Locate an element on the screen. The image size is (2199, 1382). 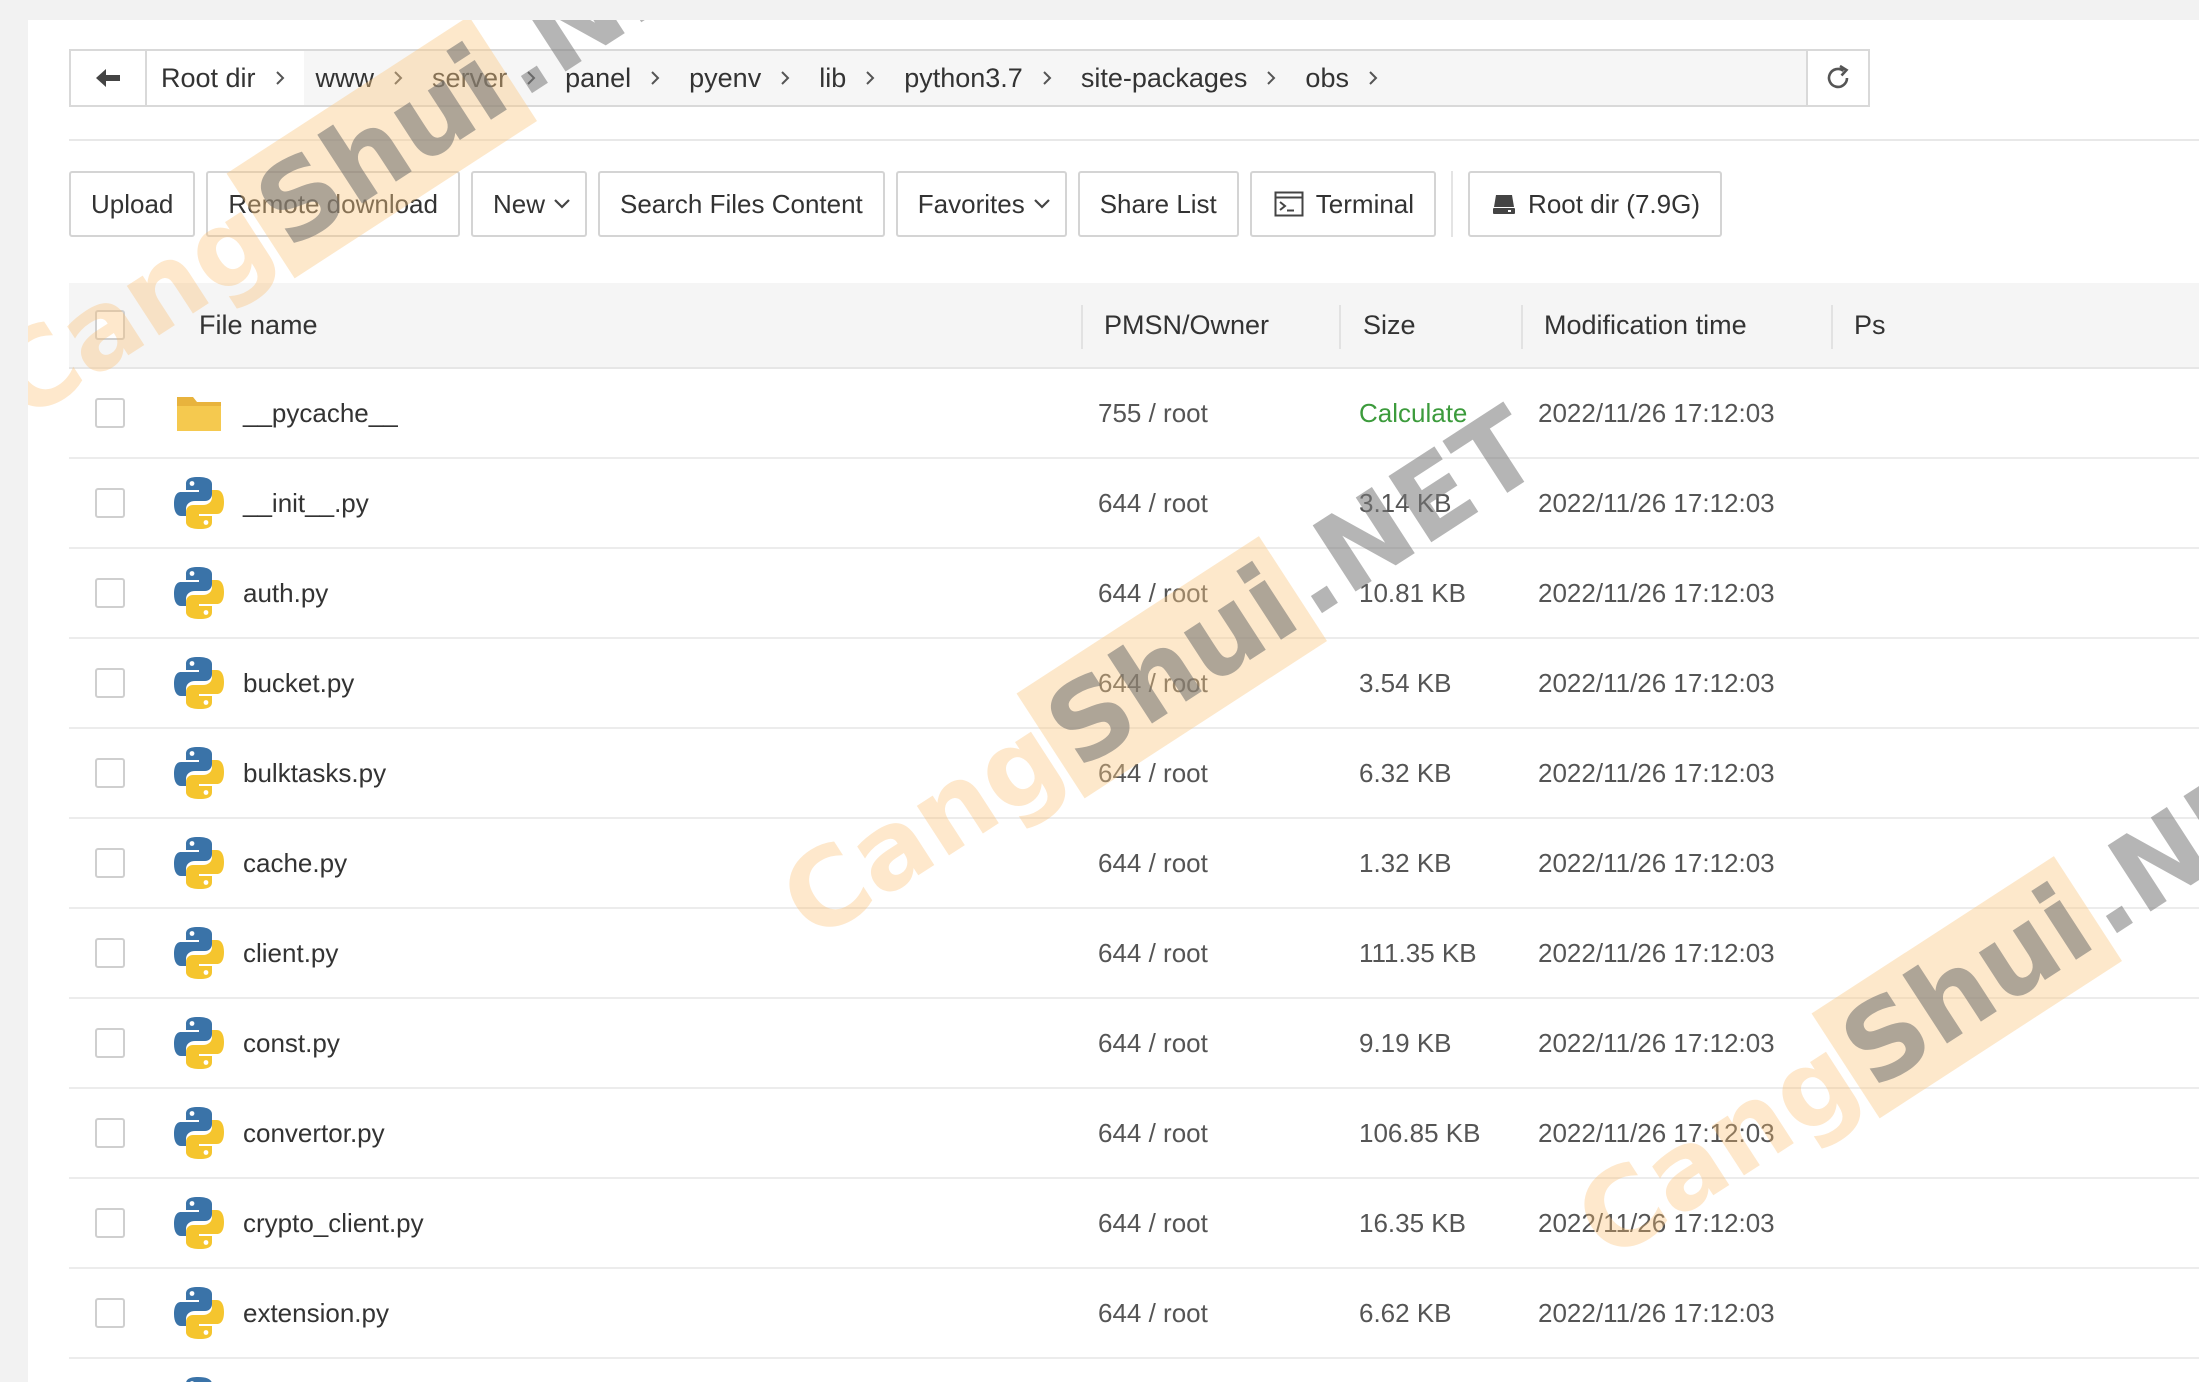
file-name: bulktasks.py is located at coordinates (314, 773).